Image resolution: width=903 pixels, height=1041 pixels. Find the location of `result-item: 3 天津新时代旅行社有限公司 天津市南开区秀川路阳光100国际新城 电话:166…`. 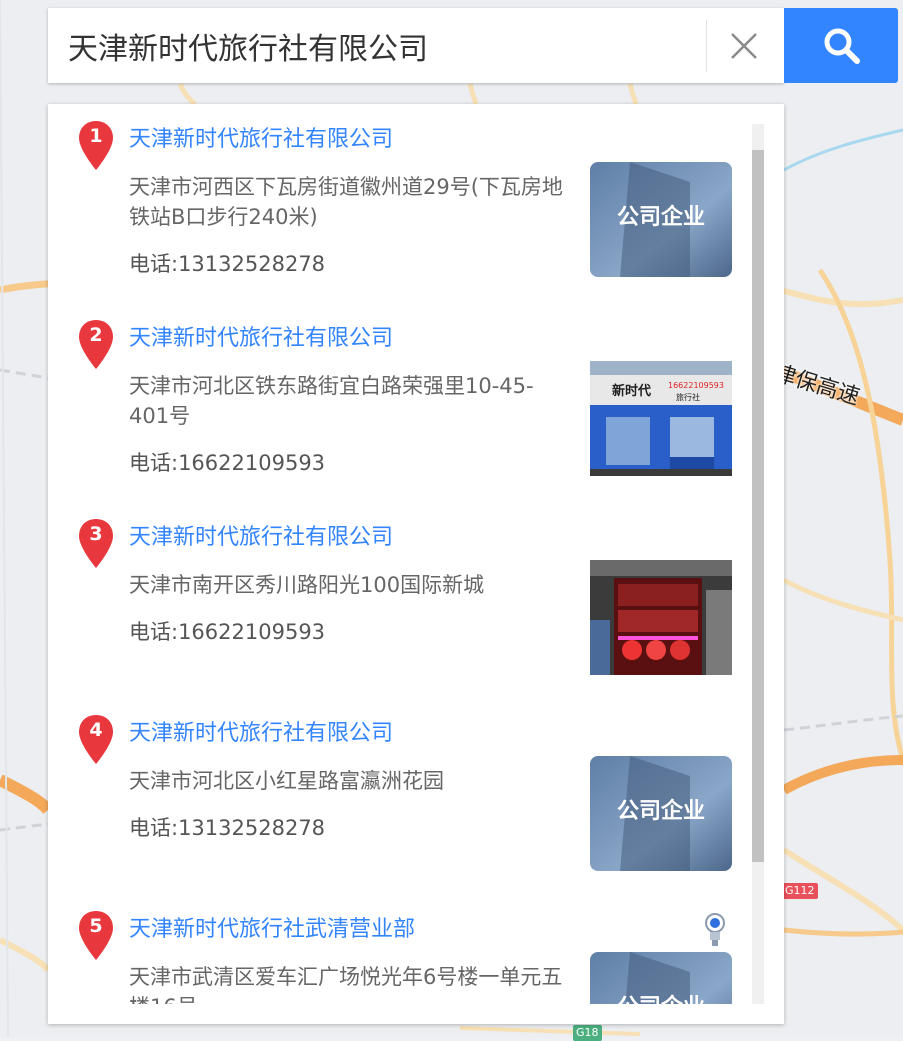

result-item: 3 天津新时代旅行社有限公司 天津市南开区秀川路阳光100国际新城 电话:166… is located at coordinates (398, 602).